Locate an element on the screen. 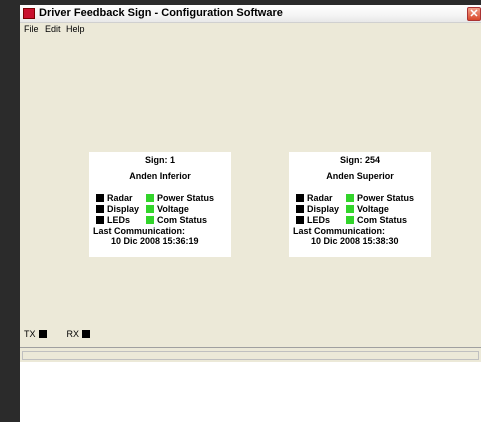 The width and height of the screenshot is (481, 422). last-communication-time: 10 Dic 2008 15:36:19 is located at coordinates (155, 241).